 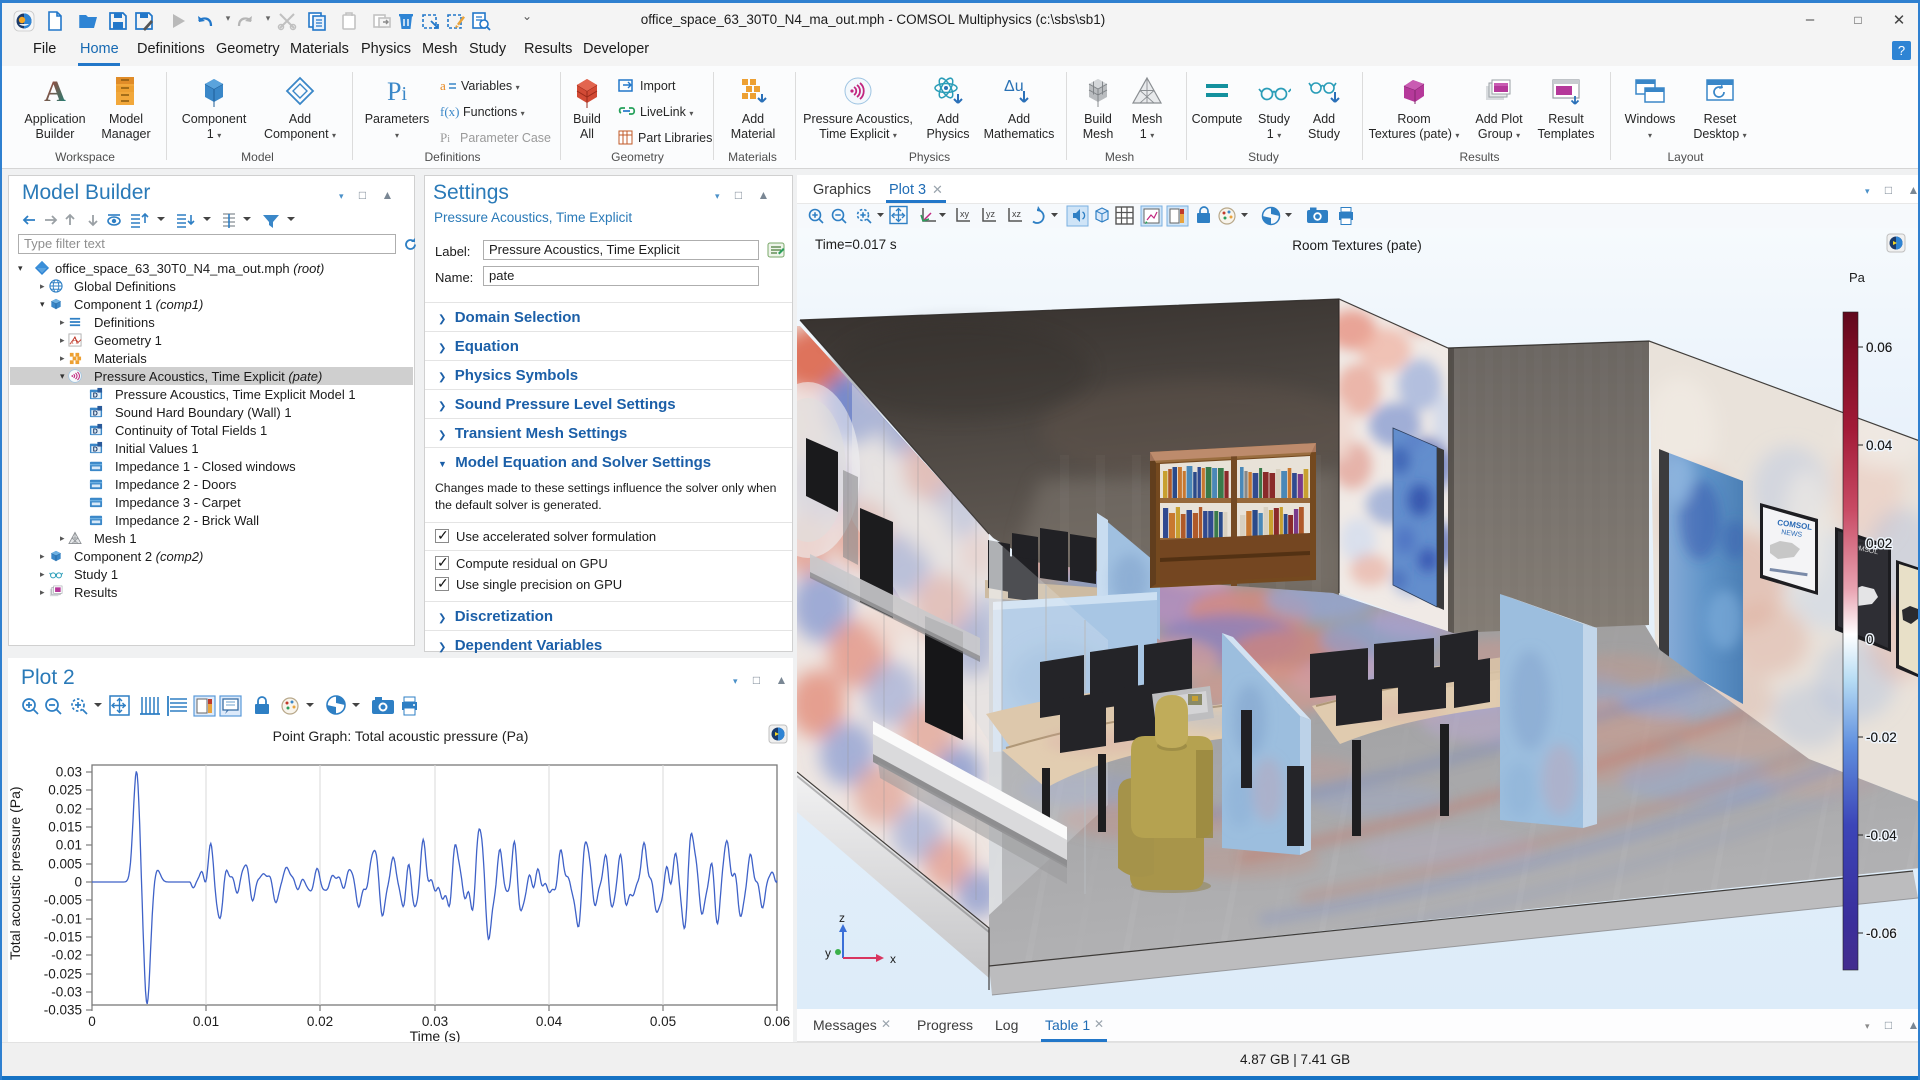 I want to click on svg-text: 0.05, so click(x=663, y=1021).